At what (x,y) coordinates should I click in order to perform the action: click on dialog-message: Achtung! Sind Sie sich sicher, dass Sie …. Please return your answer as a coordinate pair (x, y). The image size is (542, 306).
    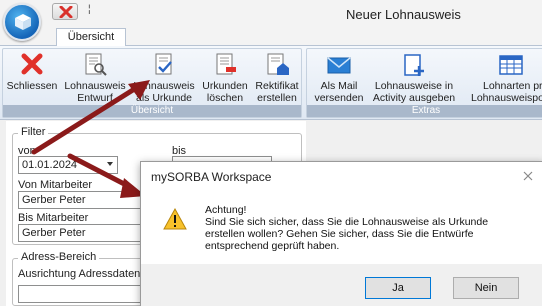
    Looking at the image, I should click on (370, 228).